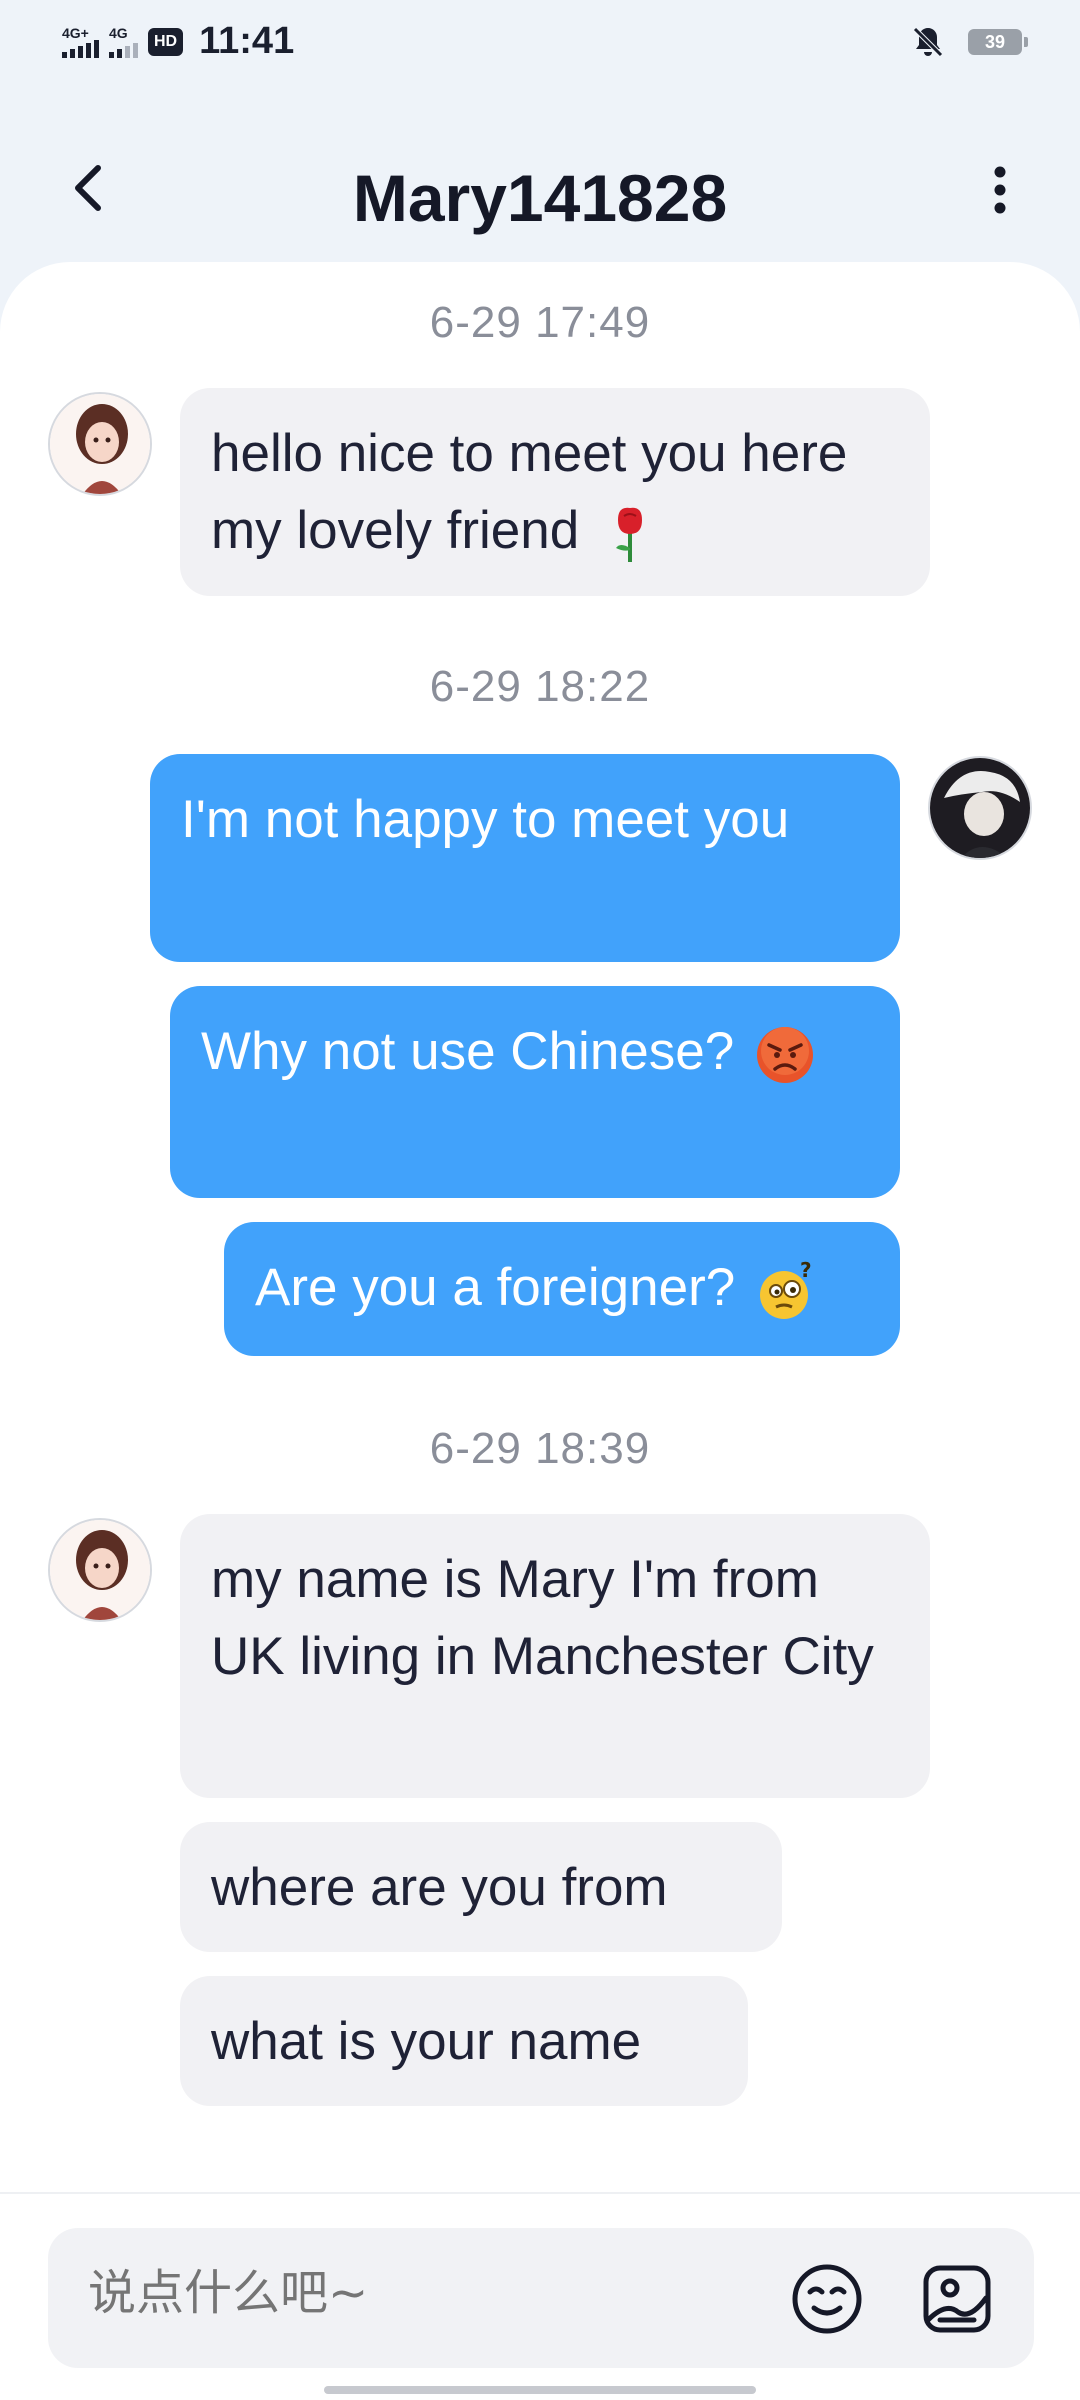  What do you see at coordinates (247, 41) in the screenshot?
I see `clock: 11:41` at bounding box center [247, 41].